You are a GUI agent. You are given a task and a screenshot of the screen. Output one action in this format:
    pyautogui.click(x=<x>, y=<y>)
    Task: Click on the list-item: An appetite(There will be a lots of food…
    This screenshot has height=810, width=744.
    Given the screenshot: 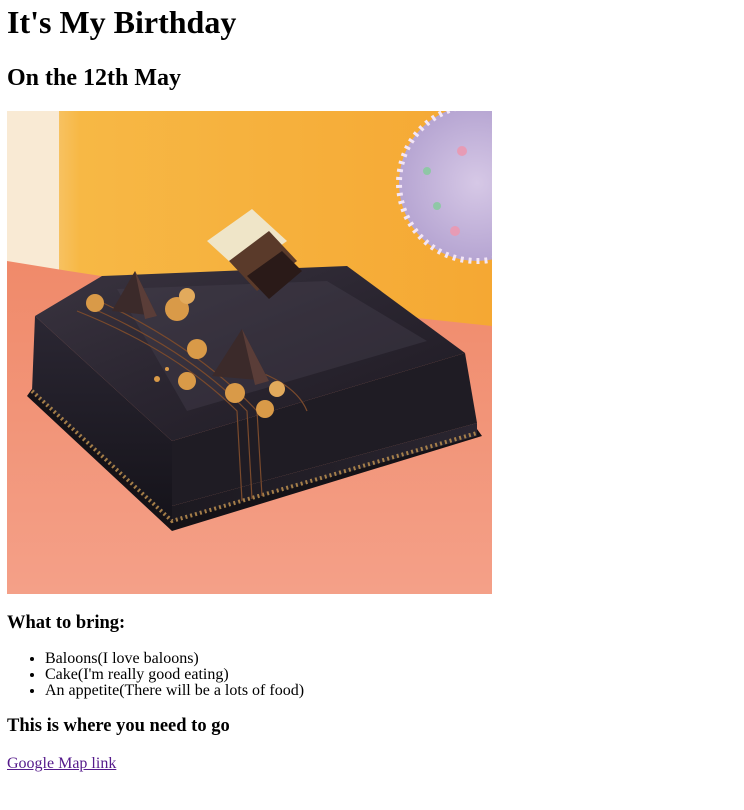 What is the action you would take?
    pyautogui.click(x=391, y=691)
    